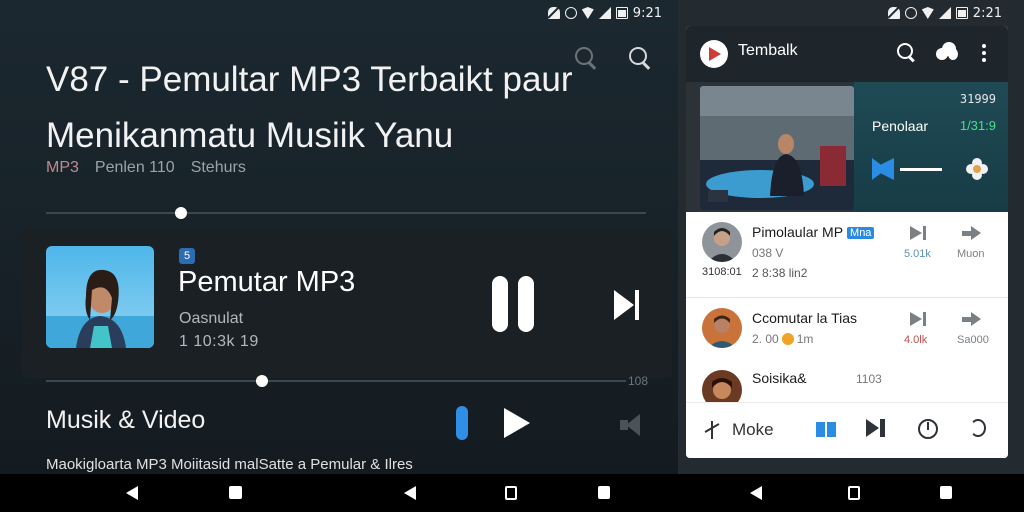  I want to click on seek-bar-top, so click(346, 213).